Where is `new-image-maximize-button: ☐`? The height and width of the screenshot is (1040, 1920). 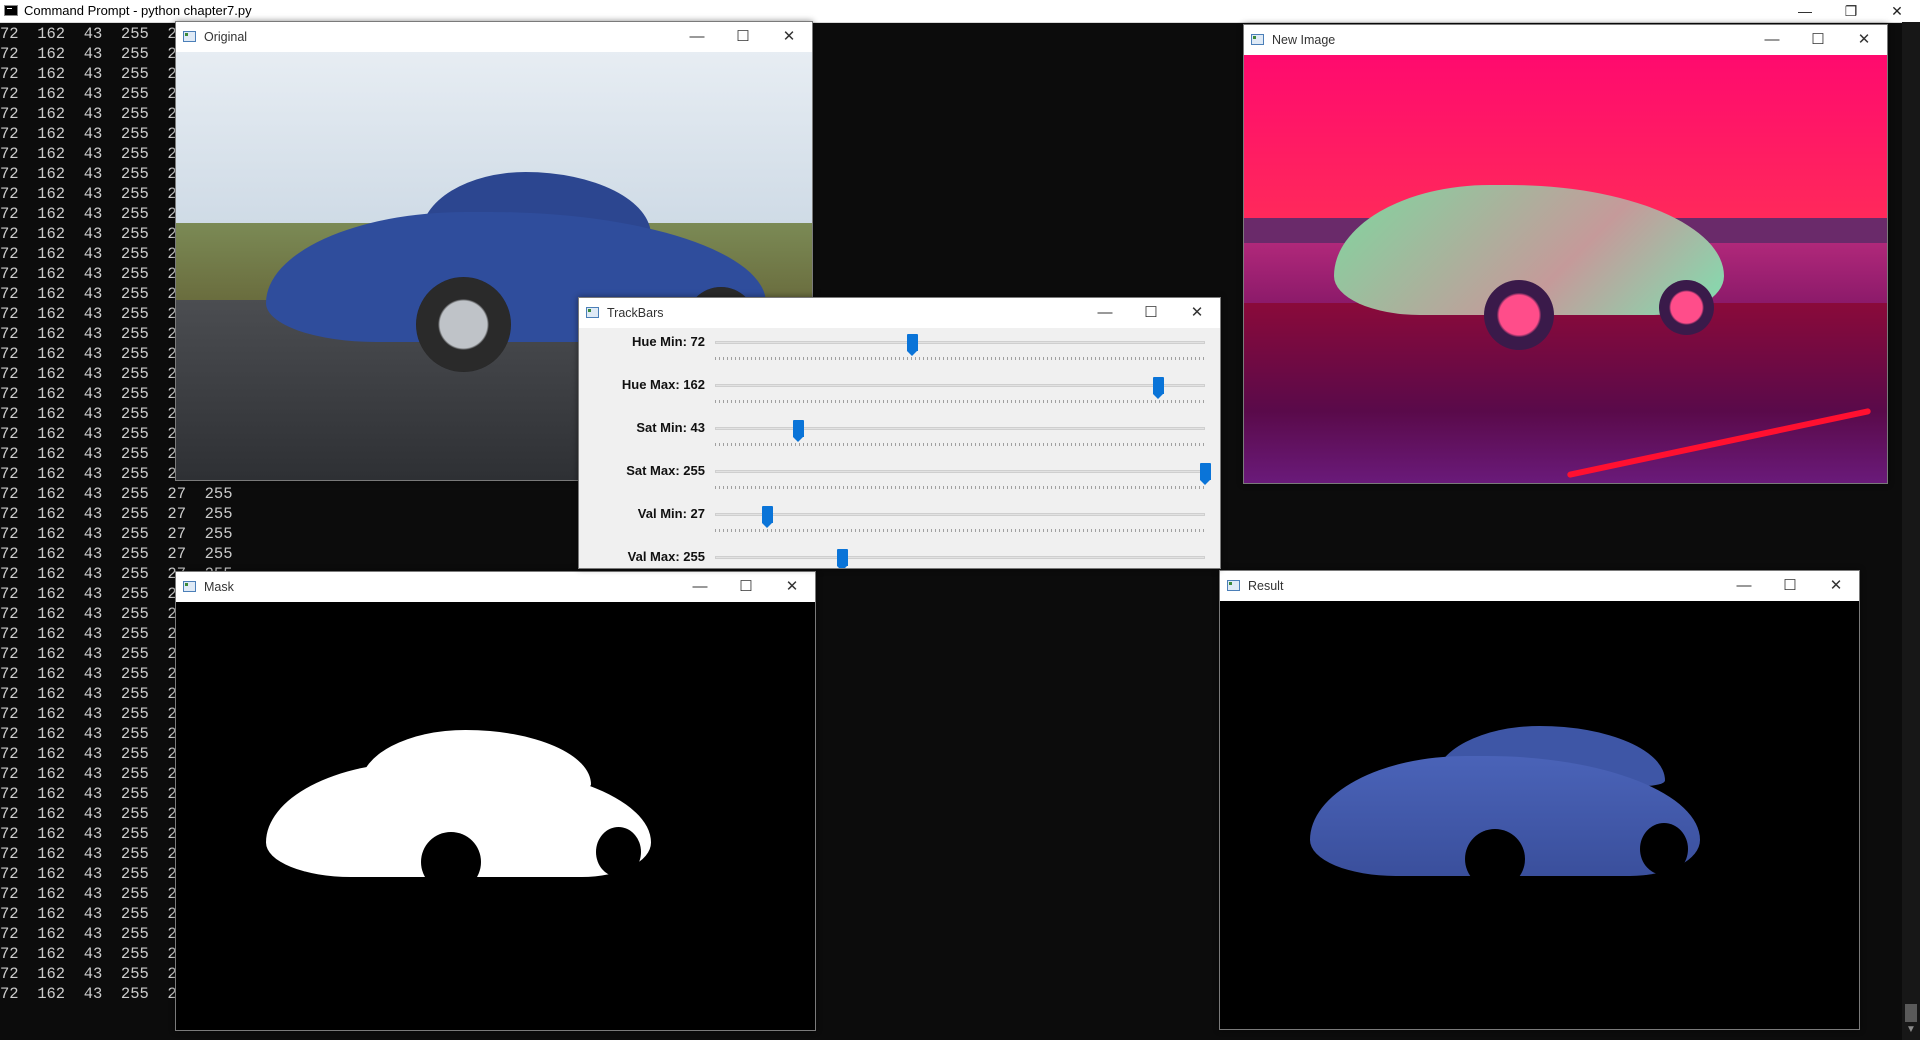 new-image-maximize-button: ☐ is located at coordinates (1818, 40).